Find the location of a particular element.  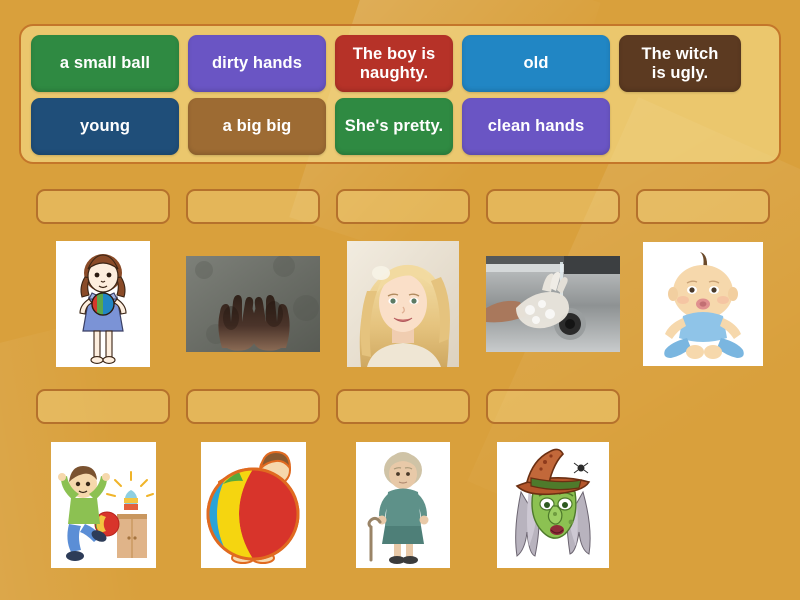

word-tile-shes-pretty: She's pretty. is located at coordinates (394, 126).